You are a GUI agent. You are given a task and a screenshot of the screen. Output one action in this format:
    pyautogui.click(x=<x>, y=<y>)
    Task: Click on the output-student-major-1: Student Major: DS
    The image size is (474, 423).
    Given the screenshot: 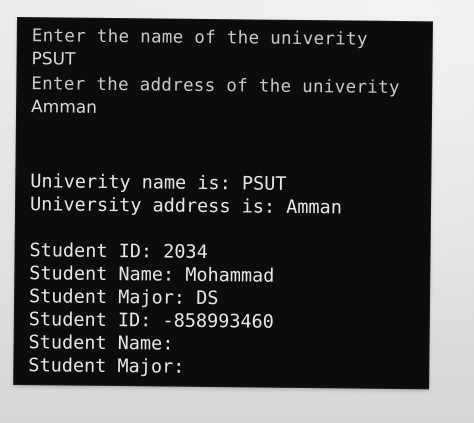 What is the action you would take?
    pyautogui.click(x=123, y=298)
    